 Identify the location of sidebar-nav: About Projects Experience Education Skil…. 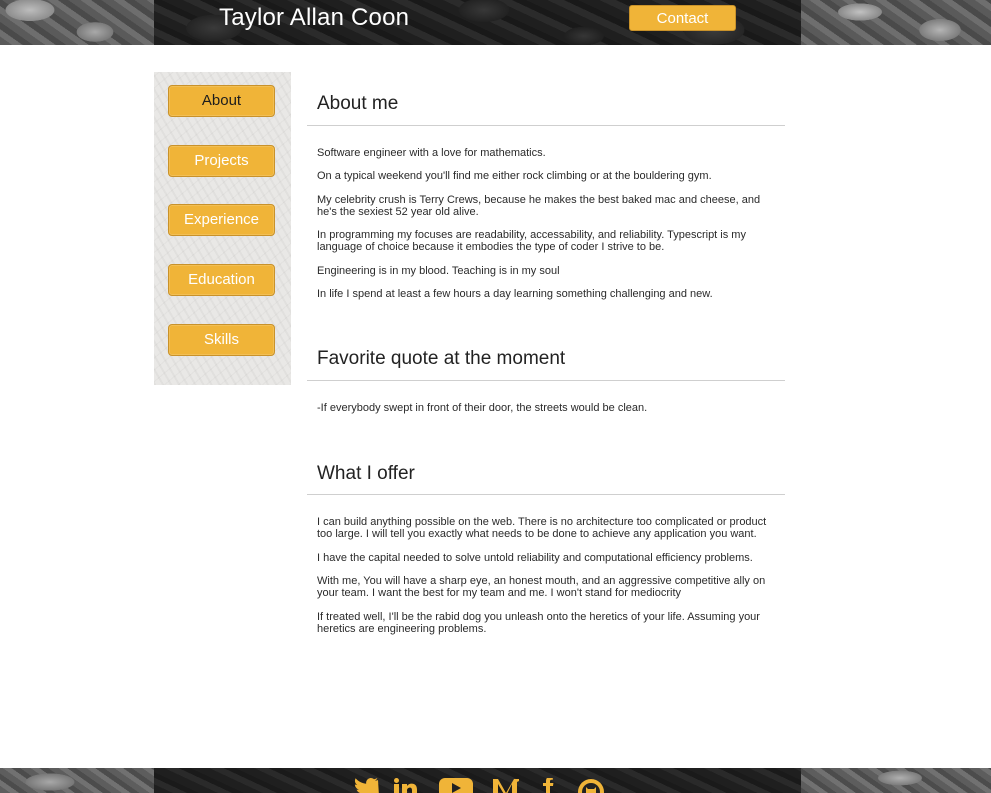
(222, 228).